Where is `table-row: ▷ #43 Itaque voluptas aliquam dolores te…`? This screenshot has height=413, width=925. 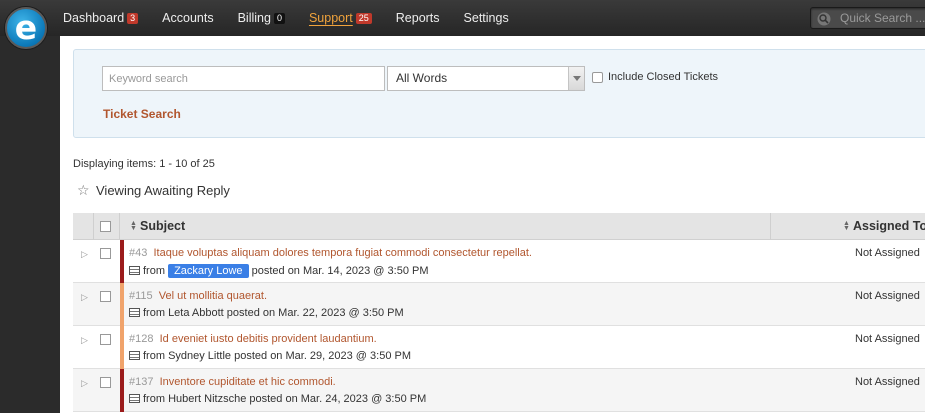 table-row: ▷ #43 Itaque voluptas aliquam dolores te… is located at coordinates (499, 261).